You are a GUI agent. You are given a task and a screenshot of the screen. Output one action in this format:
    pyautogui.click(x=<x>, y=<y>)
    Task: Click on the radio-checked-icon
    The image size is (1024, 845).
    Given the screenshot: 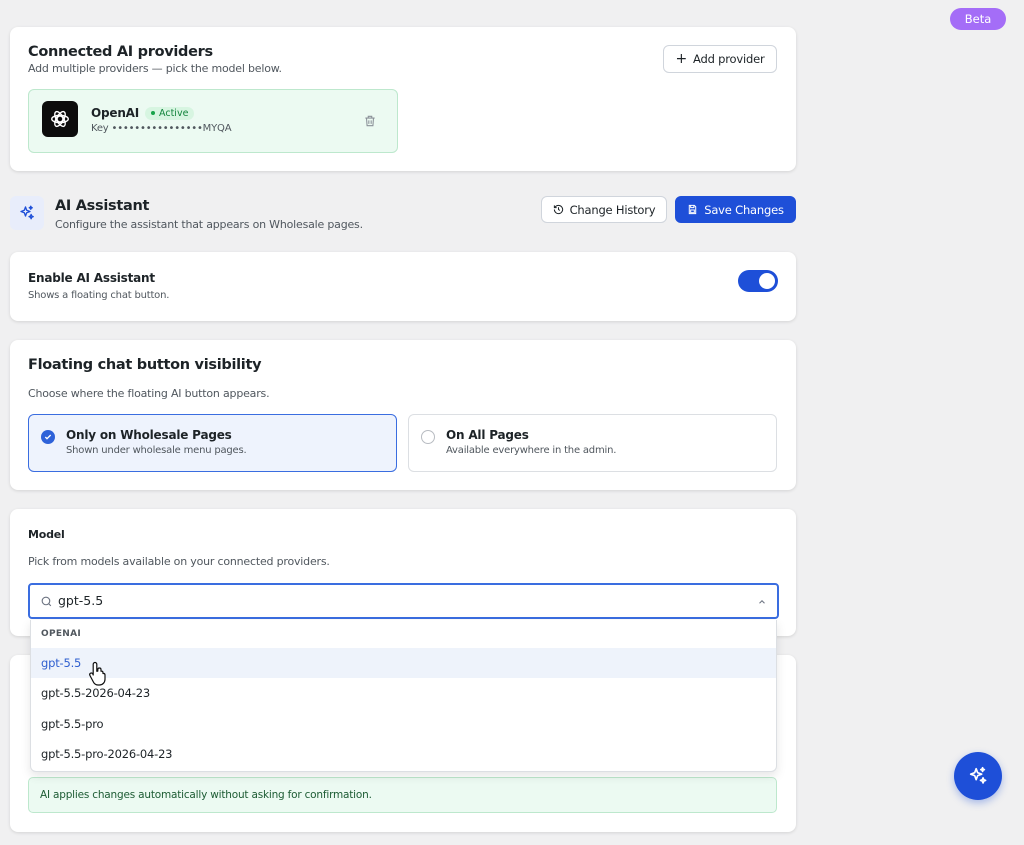 What is the action you would take?
    pyautogui.click(x=48, y=437)
    